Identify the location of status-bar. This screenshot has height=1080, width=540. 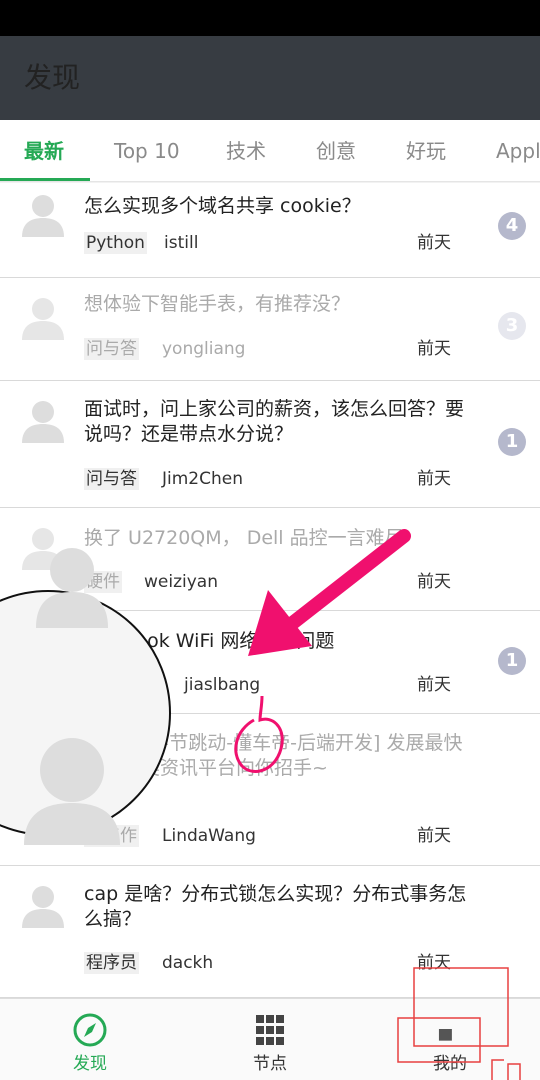
(270, 18).